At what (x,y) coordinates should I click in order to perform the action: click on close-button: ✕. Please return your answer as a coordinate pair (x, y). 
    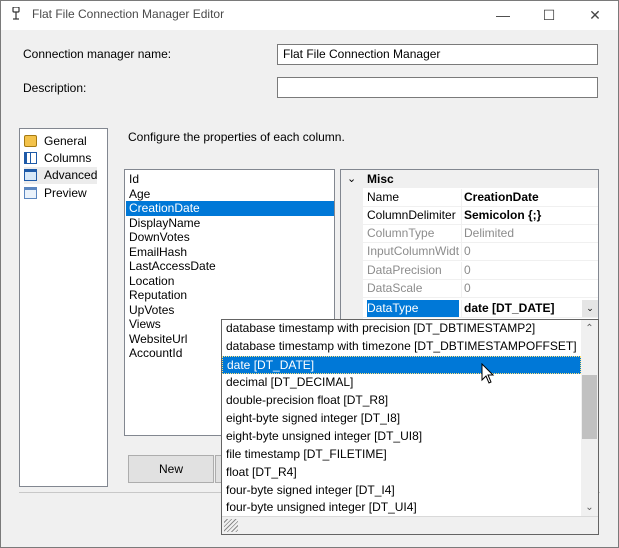
    Looking at the image, I should click on (595, 15).